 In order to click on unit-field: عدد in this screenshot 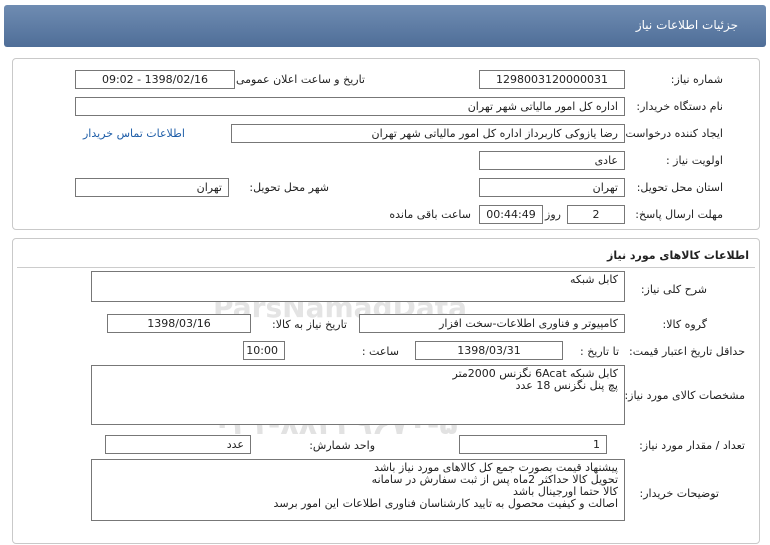, I will do `click(178, 444)`.